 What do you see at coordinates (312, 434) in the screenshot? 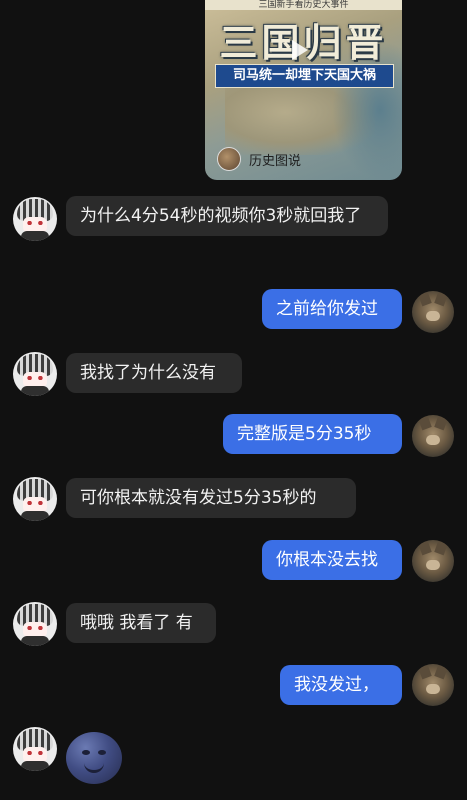
I see `message-bubble-outgoing: 完整版是5分35秒` at bounding box center [312, 434].